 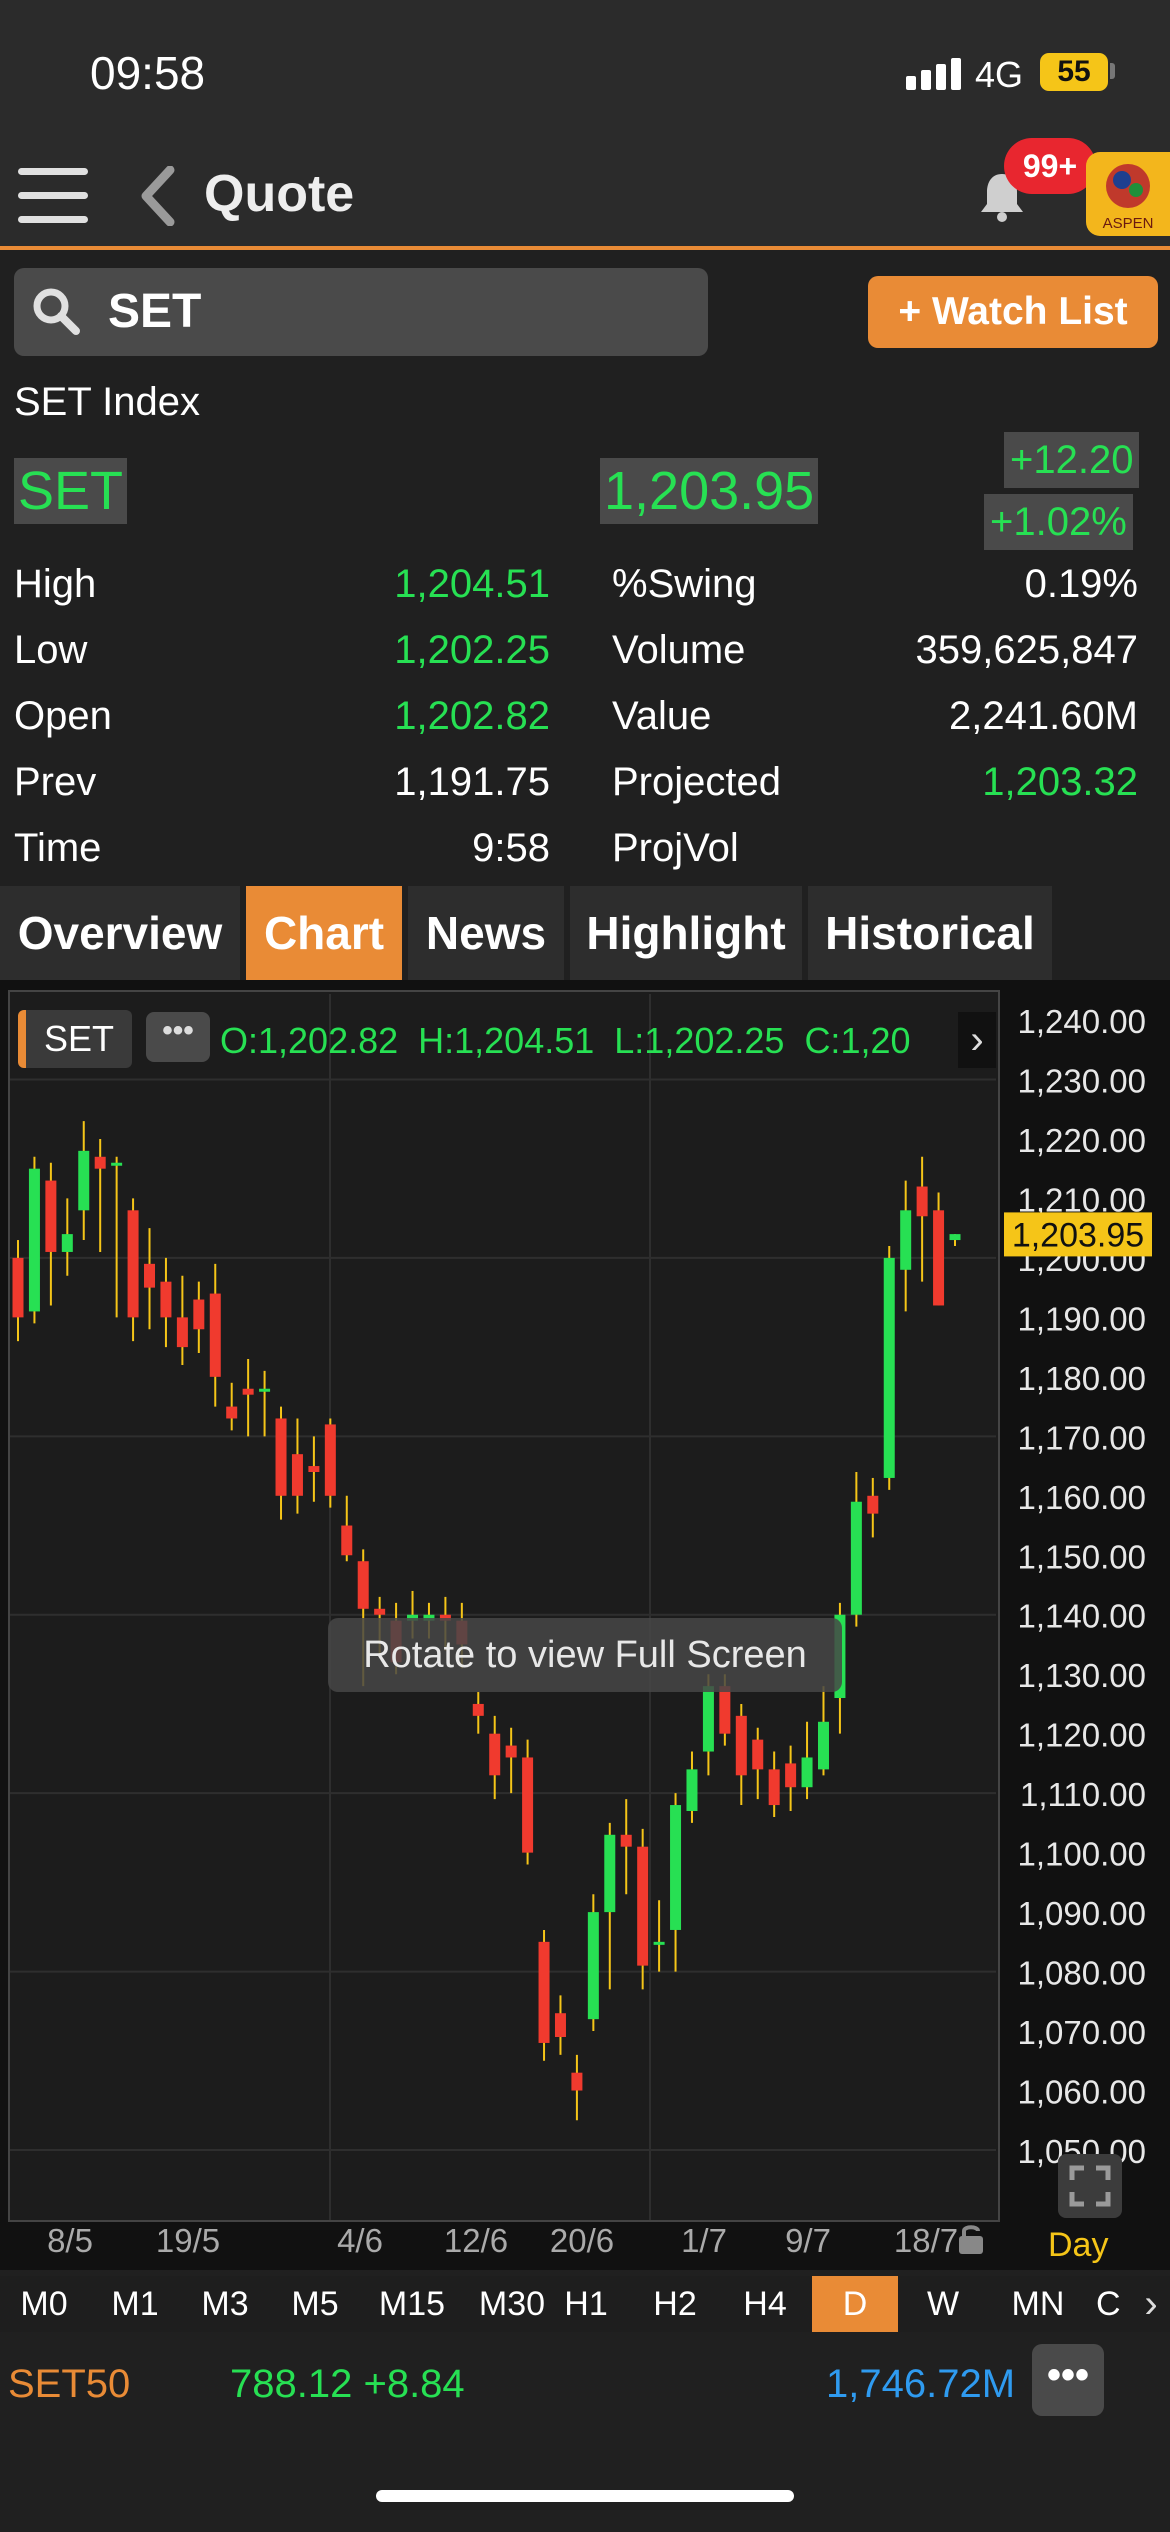 What do you see at coordinates (154, 311) in the screenshot?
I see `search-input: SET` at bounding box center [154, 311].